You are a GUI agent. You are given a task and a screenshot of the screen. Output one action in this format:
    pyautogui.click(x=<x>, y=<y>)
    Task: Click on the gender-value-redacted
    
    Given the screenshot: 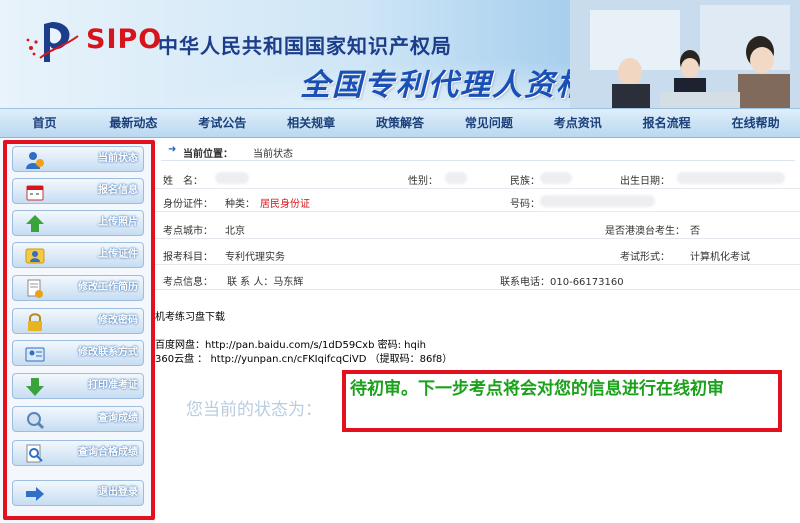 What is the action you would take?
    pyautogui.click(x=456, y=179)
    